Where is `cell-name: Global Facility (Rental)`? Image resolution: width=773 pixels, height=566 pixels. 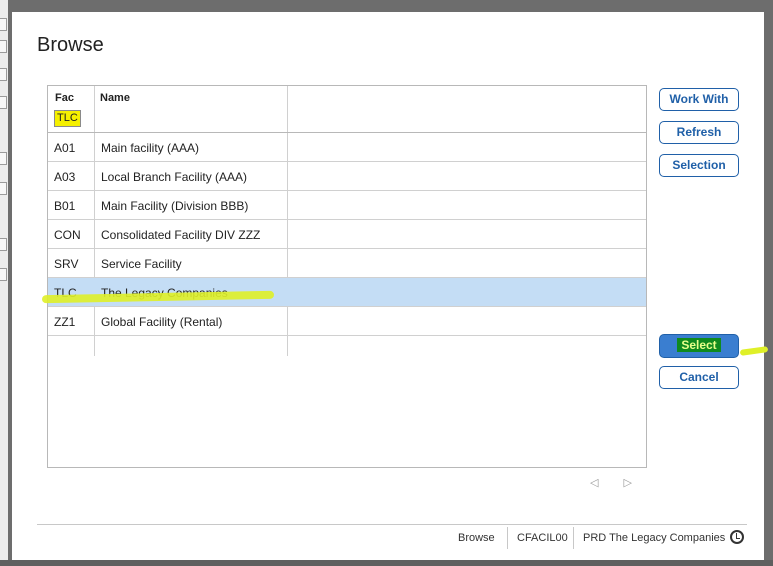
cell-name: Global Facility (Rental) is located at coordinates (162, 322).